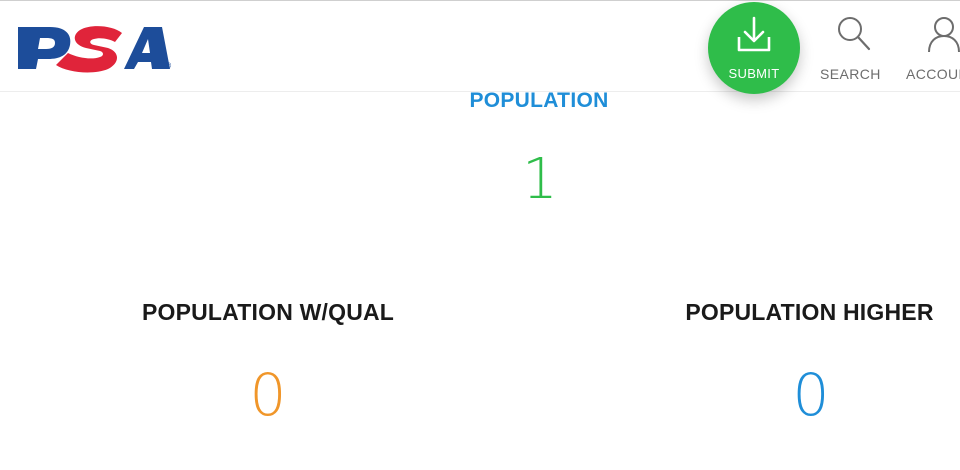 The height and width of the screenshot is (470, 960). I want to click on population-qual-value: 0, so click(268, 395).